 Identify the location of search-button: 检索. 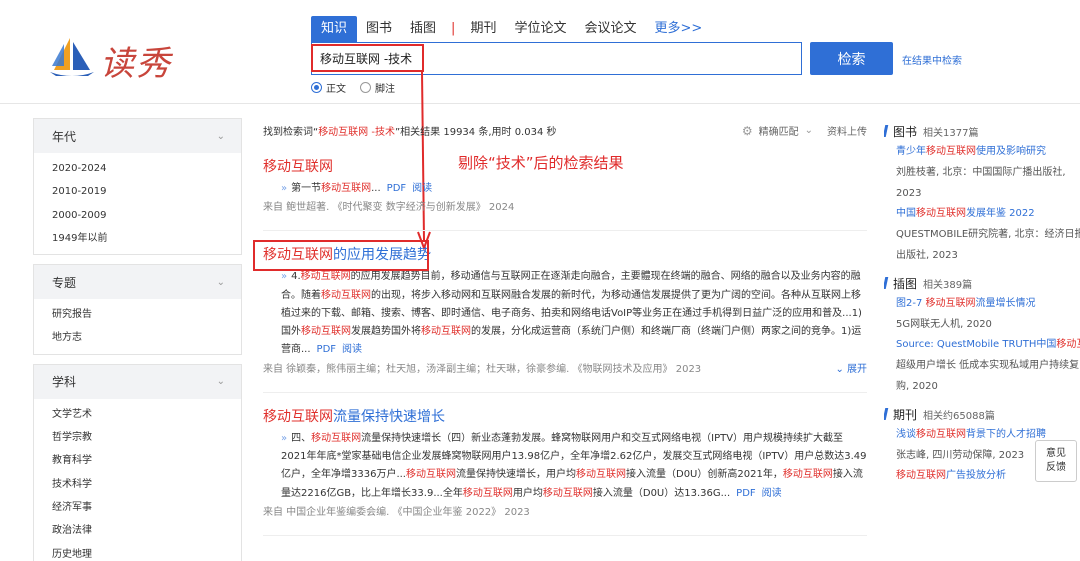
(851, 58).